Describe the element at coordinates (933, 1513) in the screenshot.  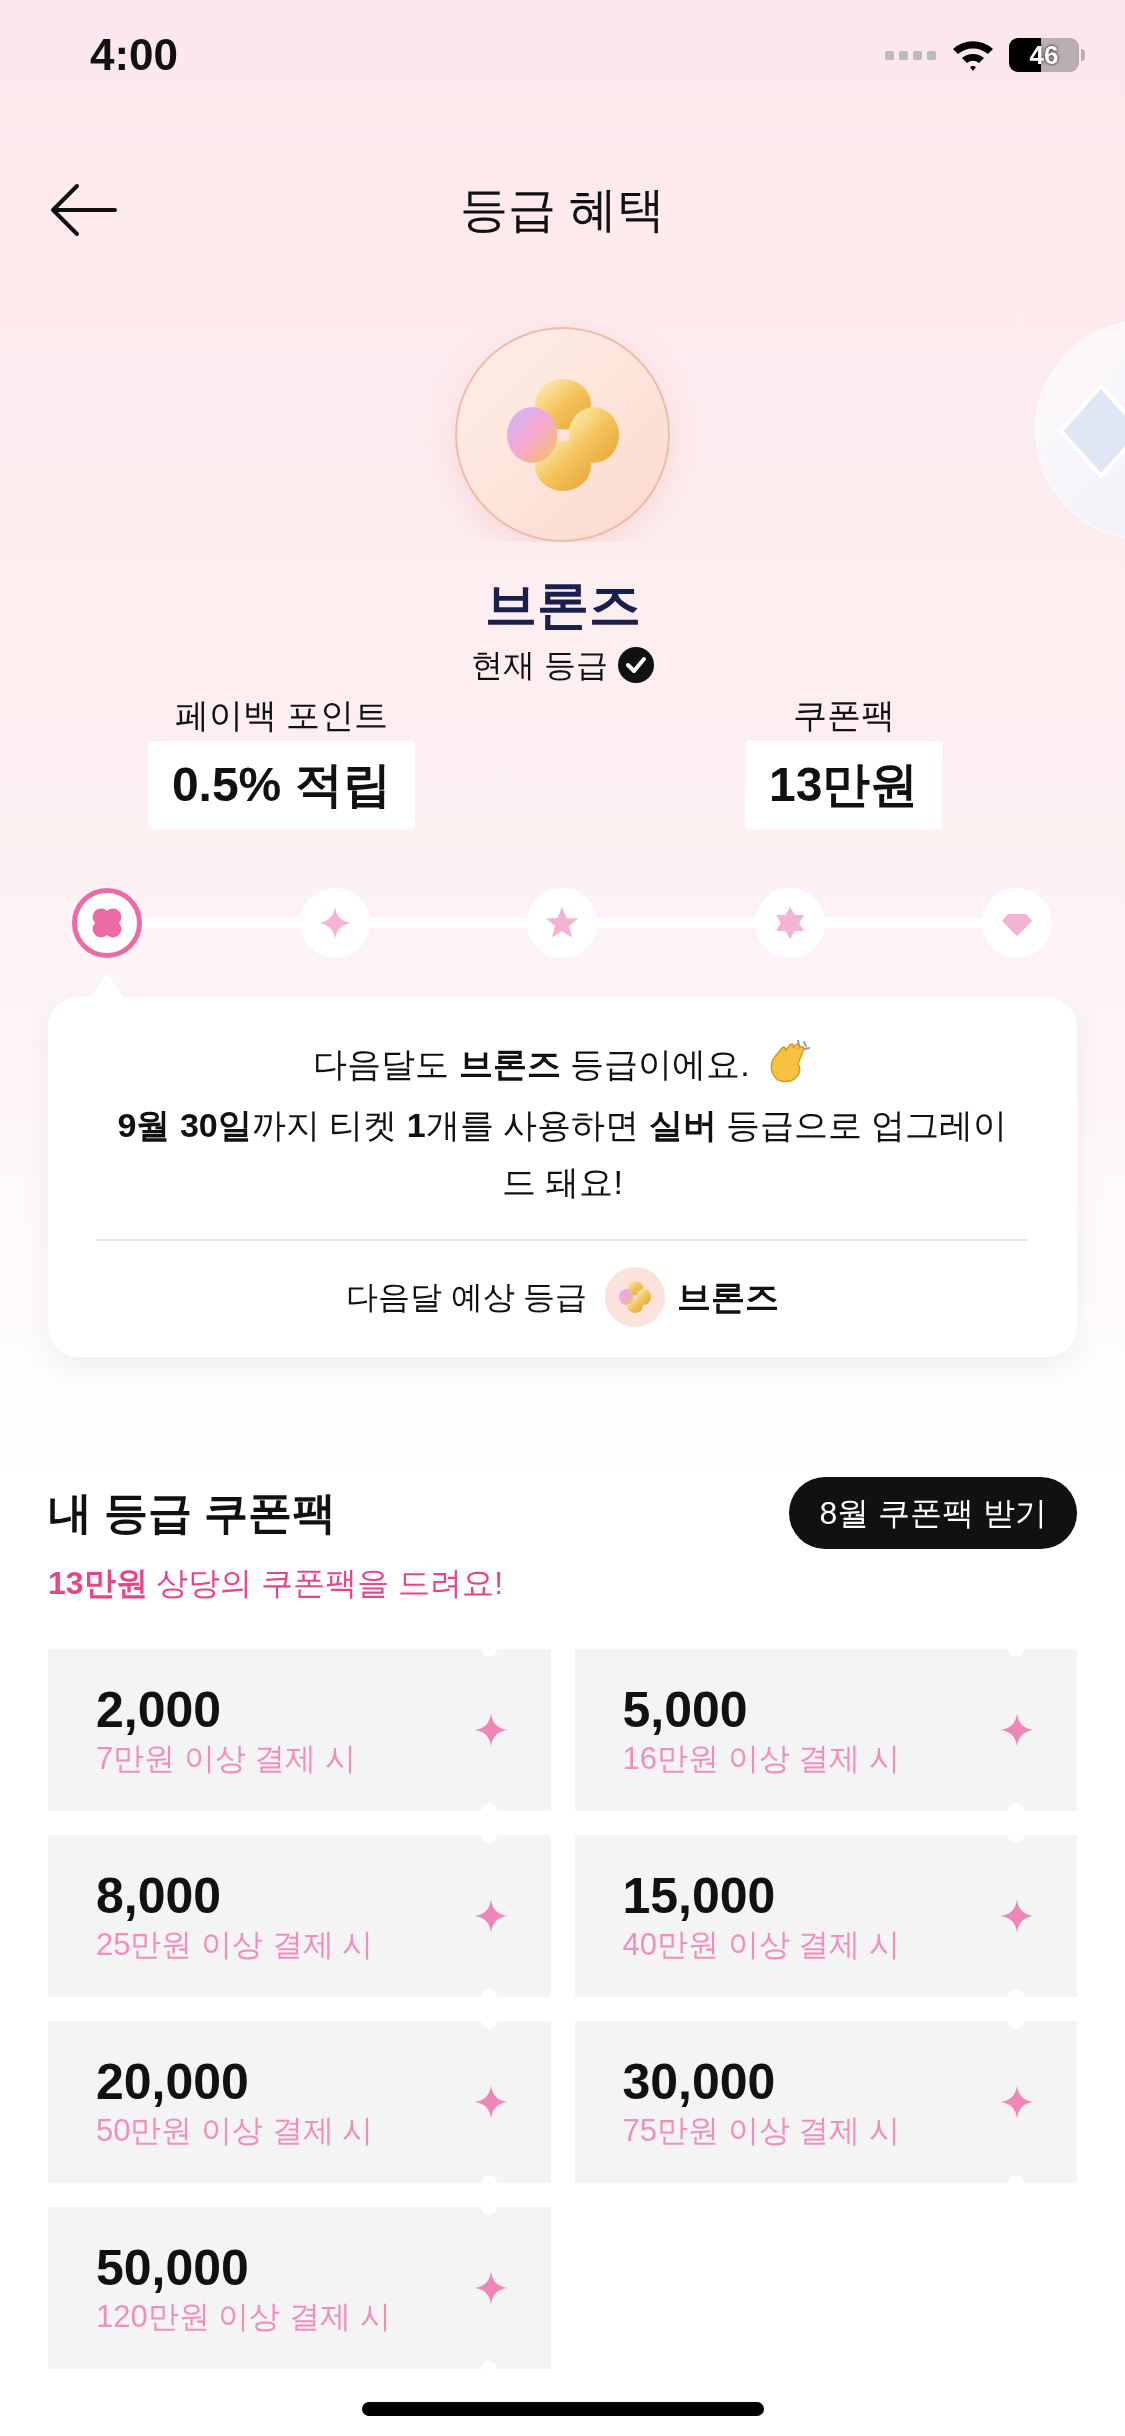
I see `coupon-pack-button: 8월 쿠폰팩 받기` at that location.